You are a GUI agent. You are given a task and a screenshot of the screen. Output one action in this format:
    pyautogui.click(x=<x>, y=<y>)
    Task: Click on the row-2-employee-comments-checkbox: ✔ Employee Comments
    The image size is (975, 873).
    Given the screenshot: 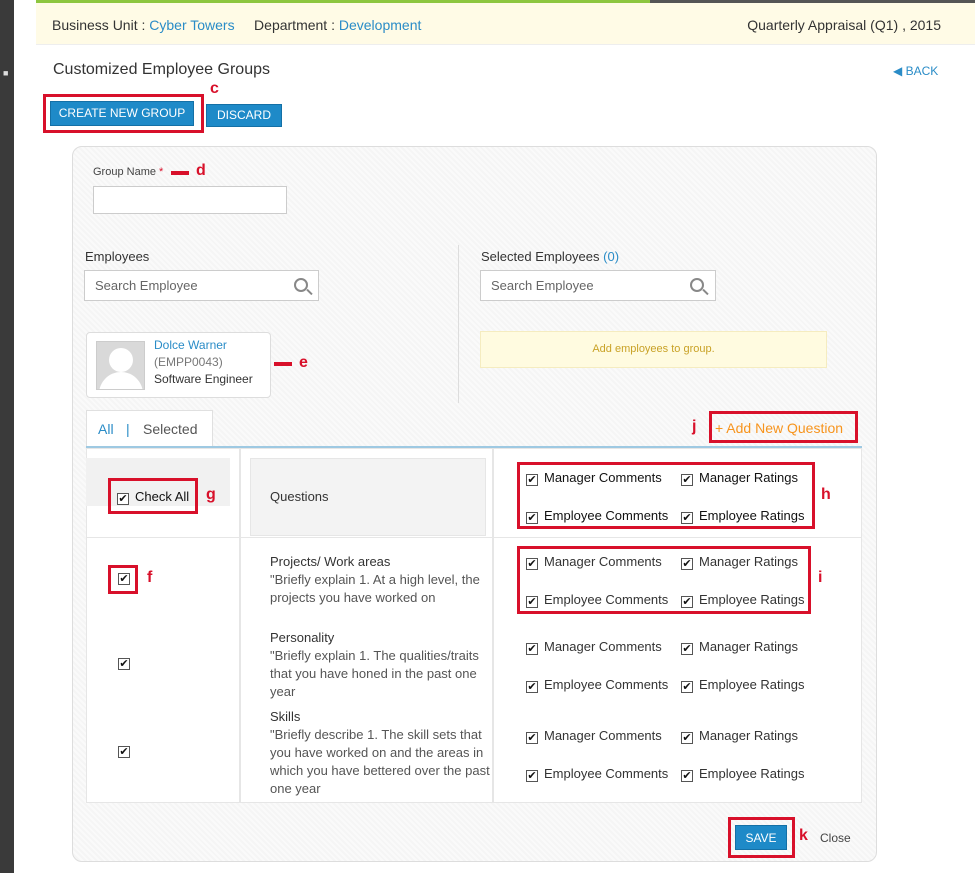 What is the action you would take?
    pyautogui.click(x=597, y=685)
    